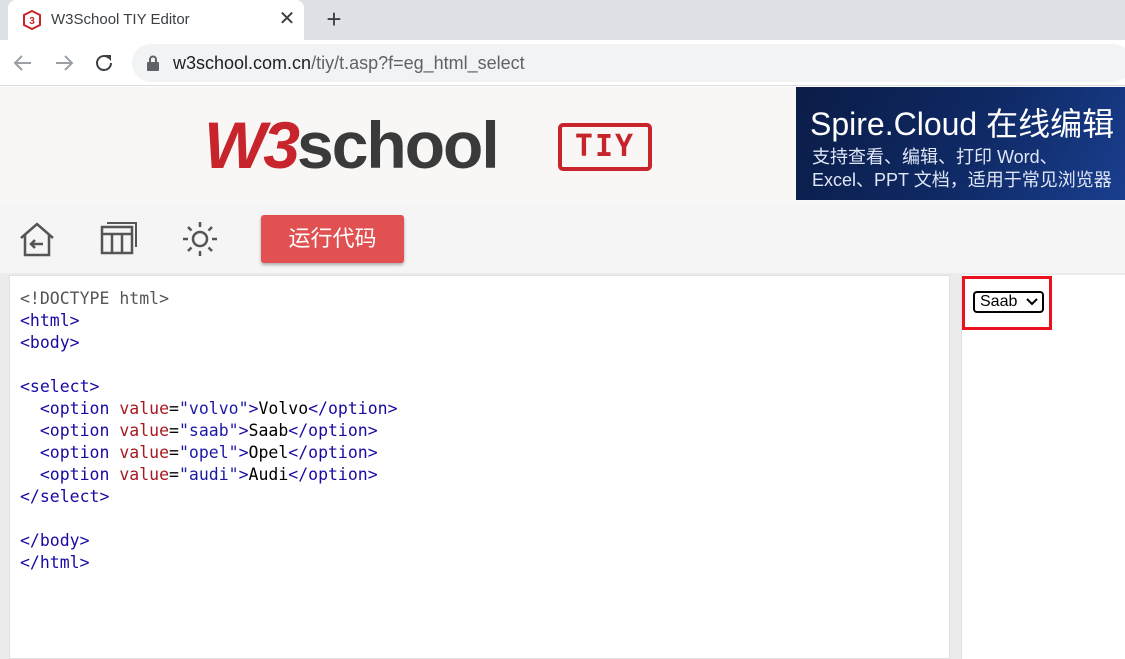 The image size is (1125, 659). What do you see at coordinates (1032, 302) in the screenshot?
I see `chevron-down-icon` at bounding box center [1032, 302].